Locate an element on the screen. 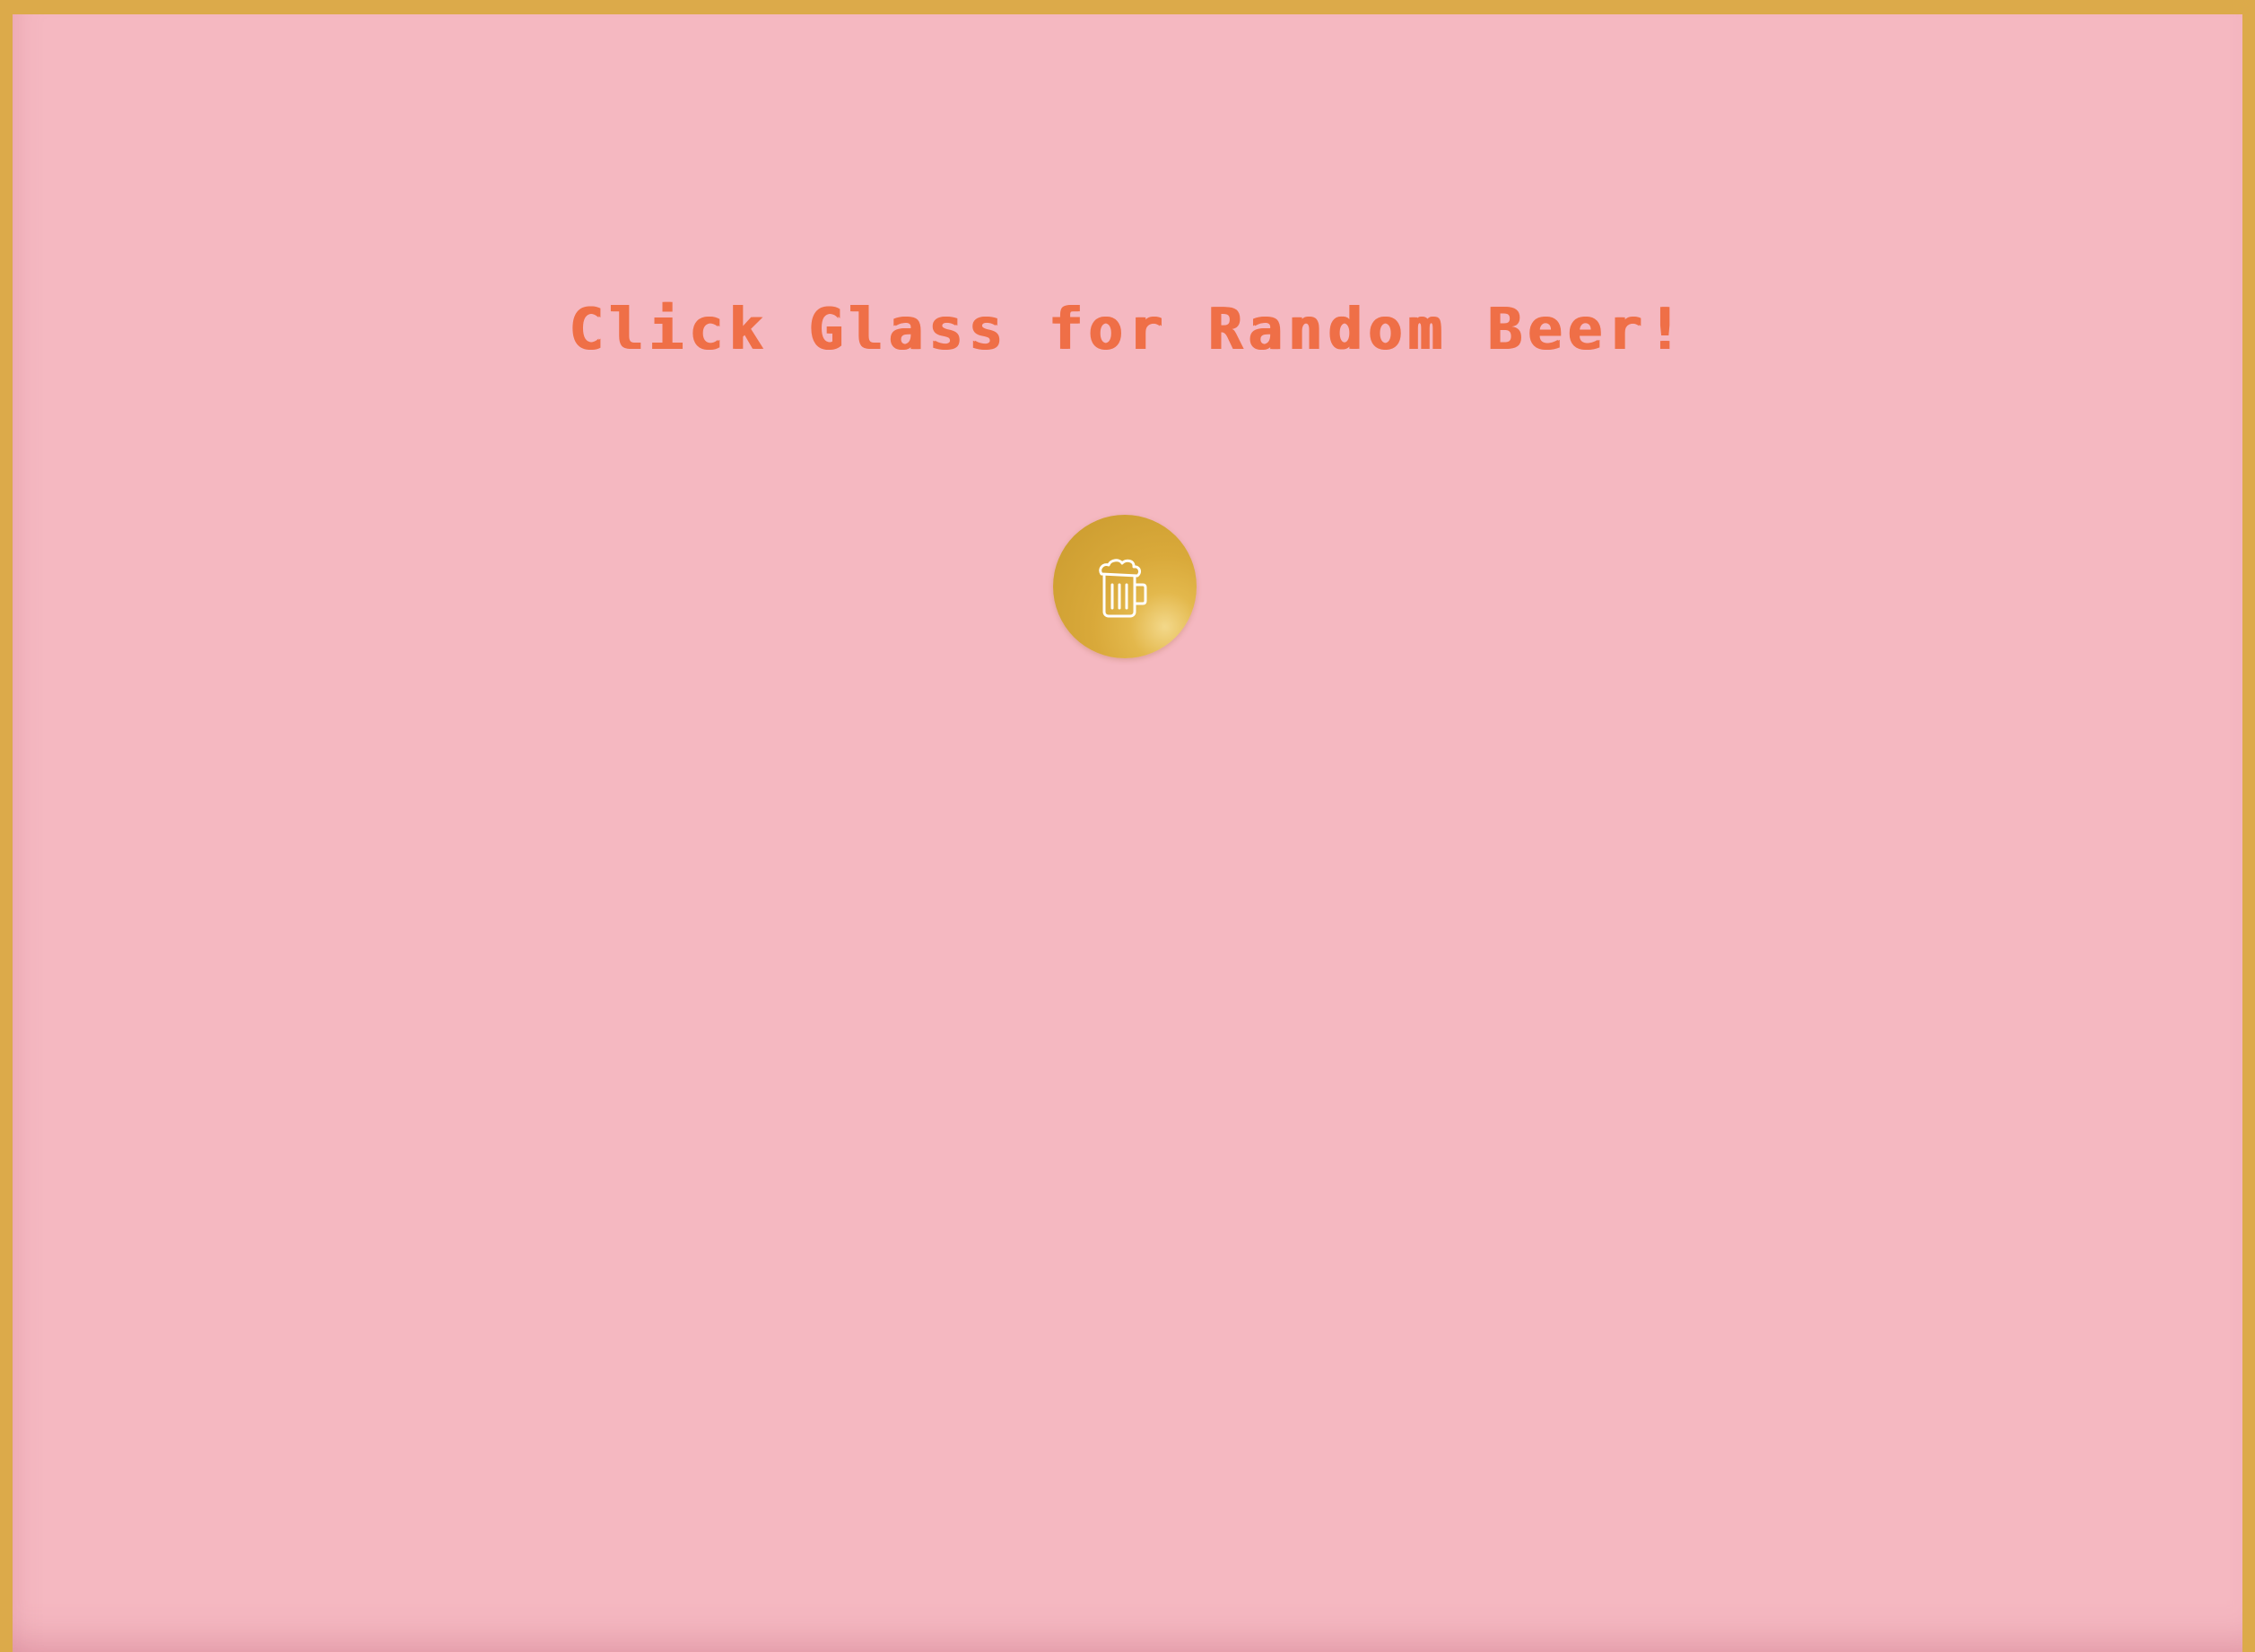  page-title: Click Glass for Random Beer! is located at coordinates (1127, 330).